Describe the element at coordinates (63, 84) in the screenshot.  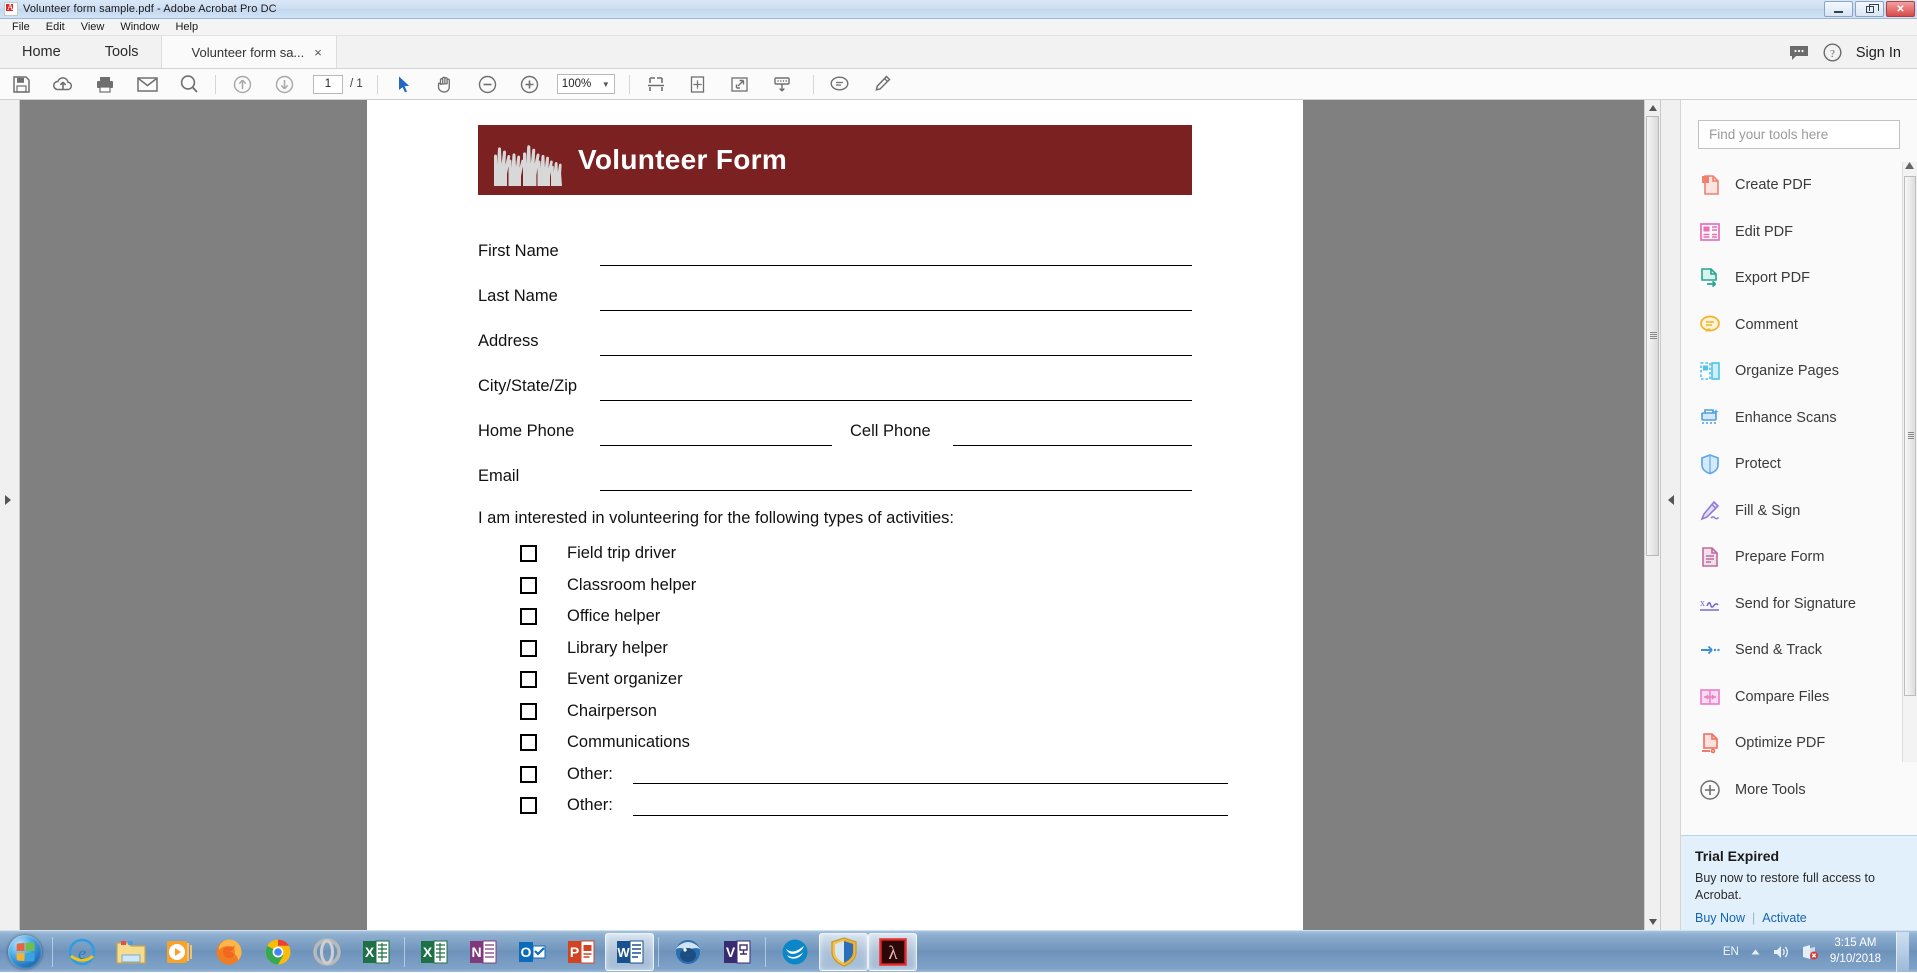
I see `upload-to-cloud-icon` at that location.